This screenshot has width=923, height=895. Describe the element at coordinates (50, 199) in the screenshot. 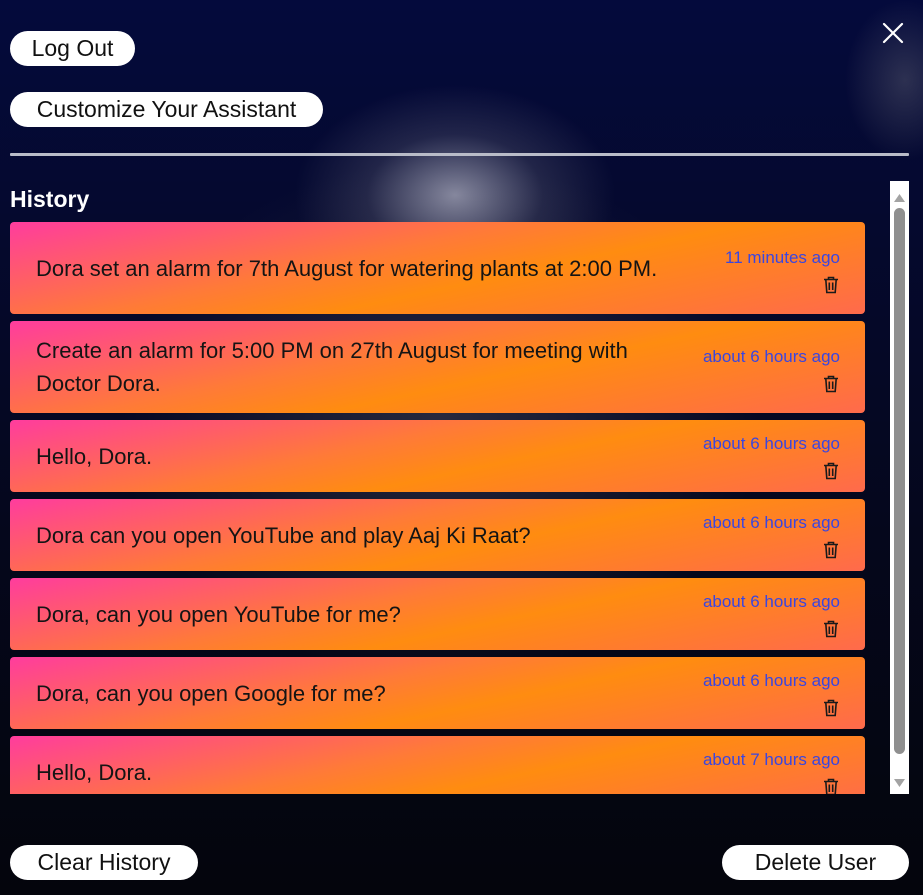

I see `history-title: History` at that location.